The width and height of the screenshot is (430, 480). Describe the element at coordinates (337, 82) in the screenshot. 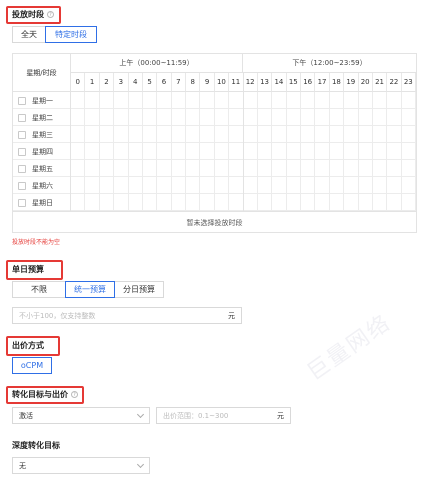

I see `hour-header: 18` at that location.